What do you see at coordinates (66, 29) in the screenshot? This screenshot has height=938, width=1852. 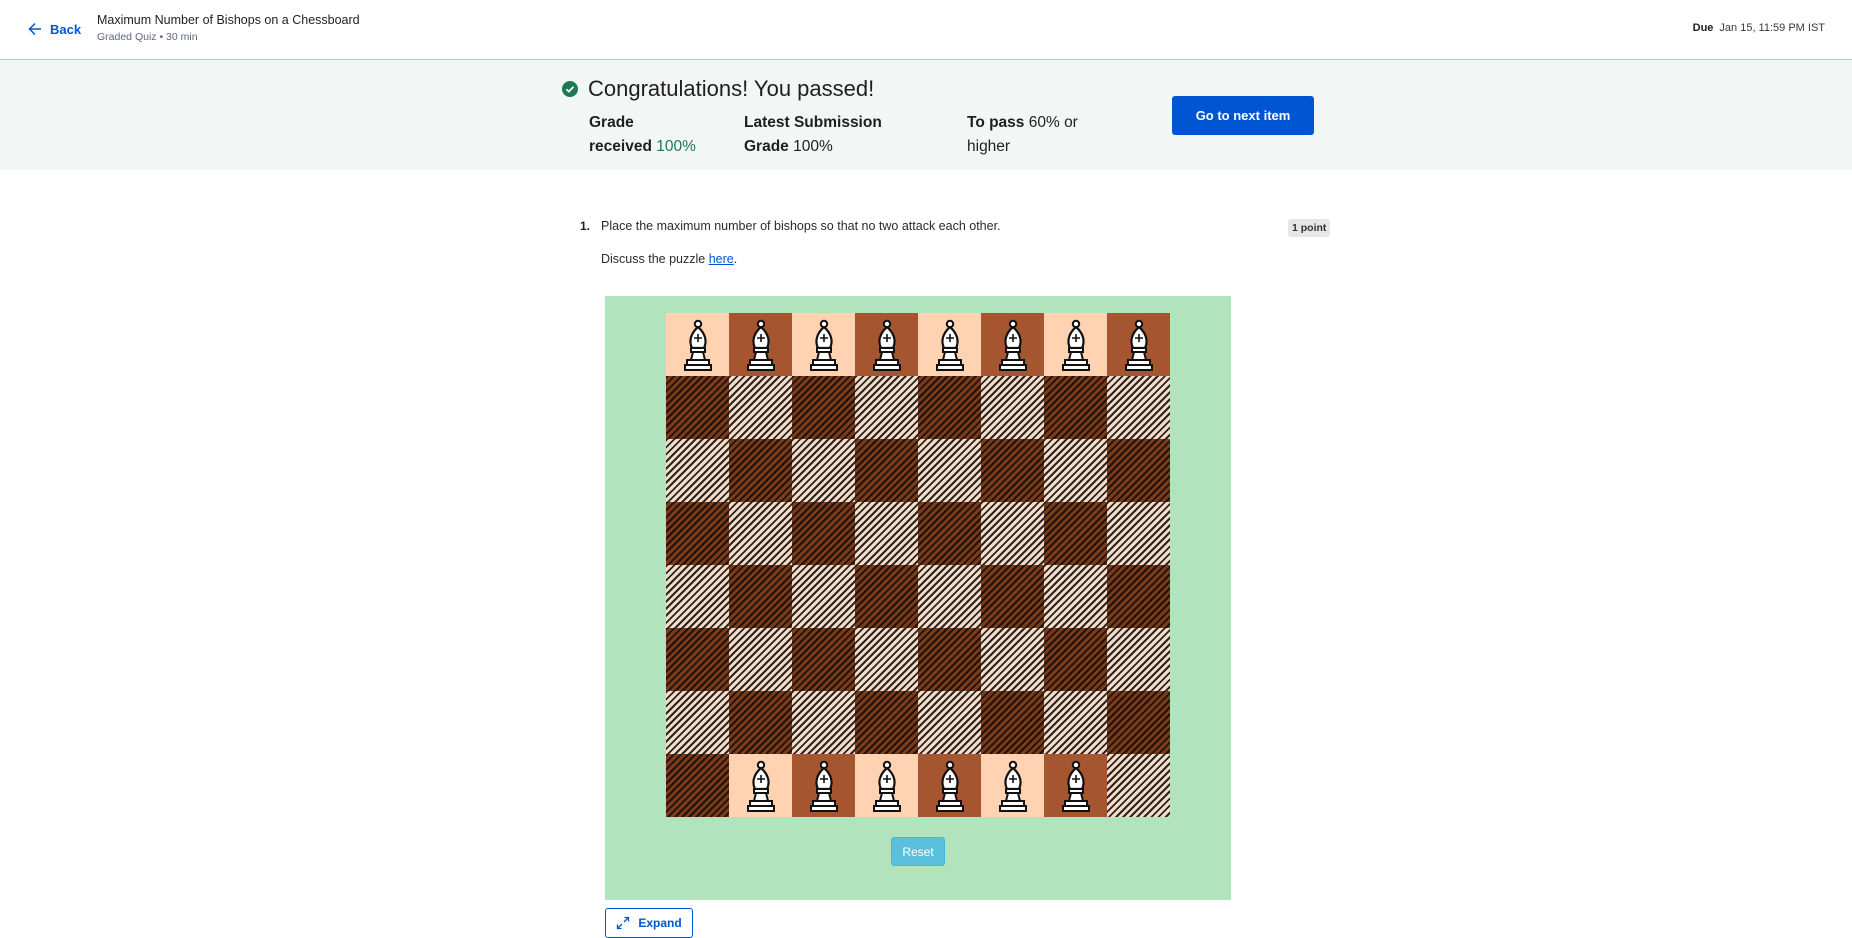 I see `back-label: Back` at bounding box center [66, 29].